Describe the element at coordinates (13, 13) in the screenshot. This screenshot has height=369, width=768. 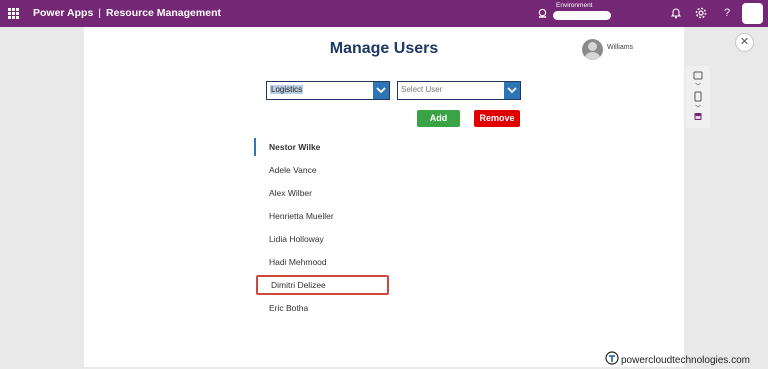
I see `waffle-icon` at that location.